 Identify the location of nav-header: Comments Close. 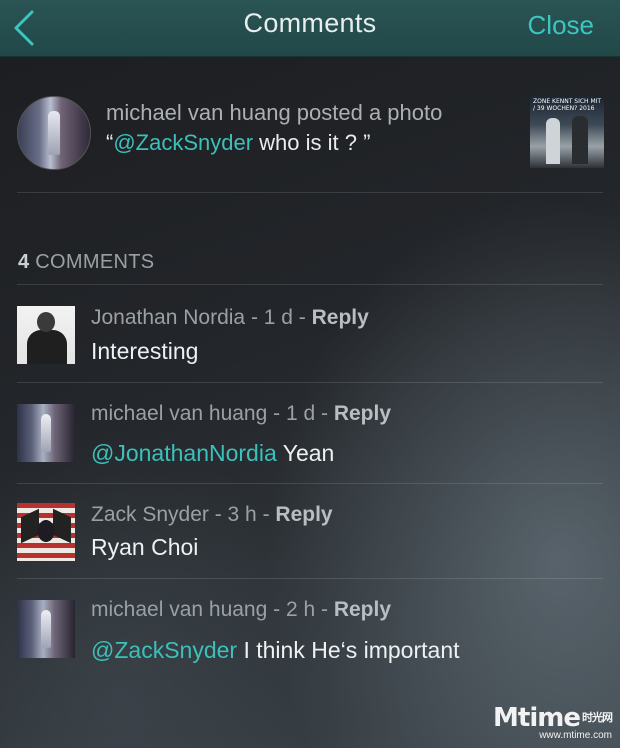
(310, 28).